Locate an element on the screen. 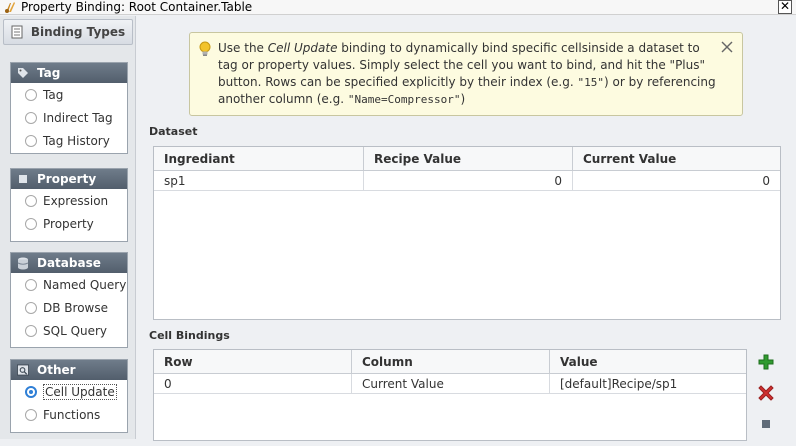 This screenshot has width=796, height=446. option-named-query: Named Query is located at coordinates (69, 284).